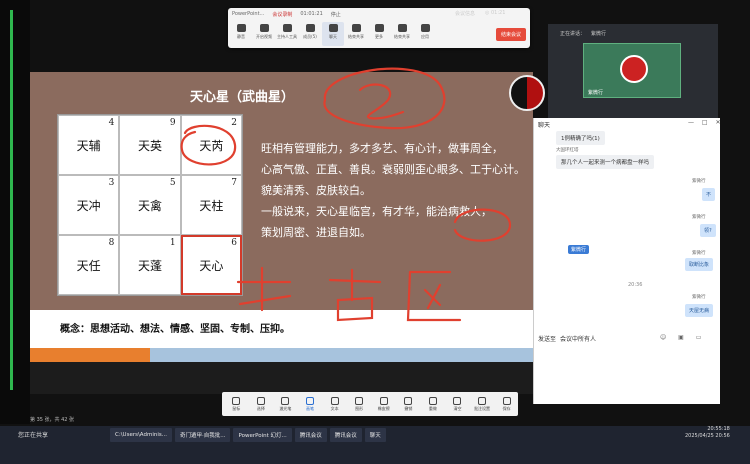 The height and width of the screenshot is (464, 750). Describe the element at coordinates (234, 123) in the screenshot. I see `cell-number: 2` at that location.